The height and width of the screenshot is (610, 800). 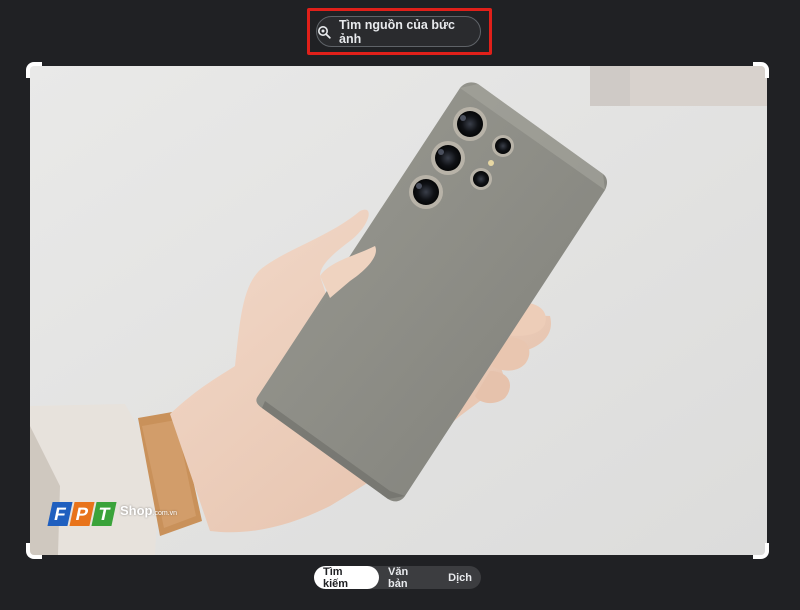 I want to click on find-image-source-label: Tìm nguồn của bức ảnh, so click(x=397, y=31).